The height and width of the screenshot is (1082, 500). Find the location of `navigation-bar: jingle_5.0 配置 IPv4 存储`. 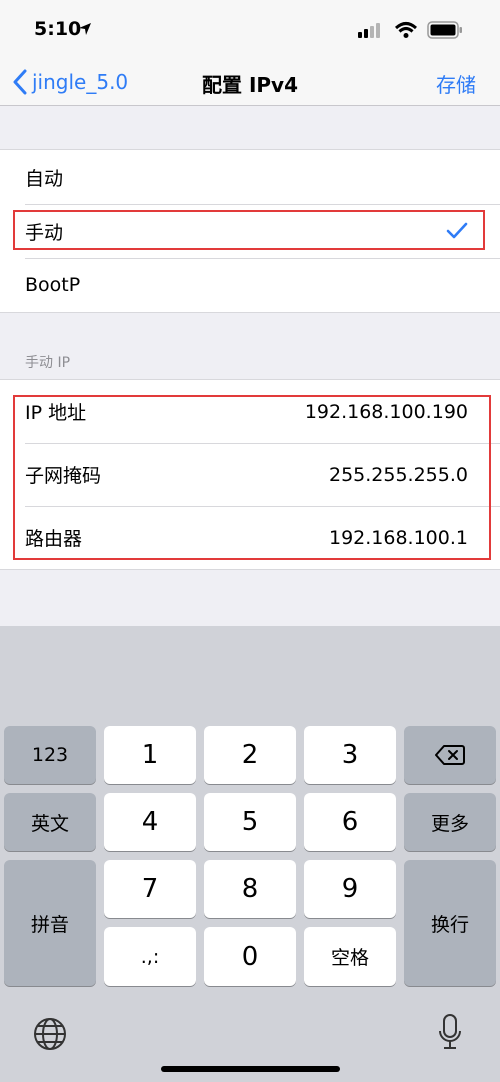

navigation-bar: jingle_5.0 配置 IPv4 存储 is located at coordinates (250, 82).